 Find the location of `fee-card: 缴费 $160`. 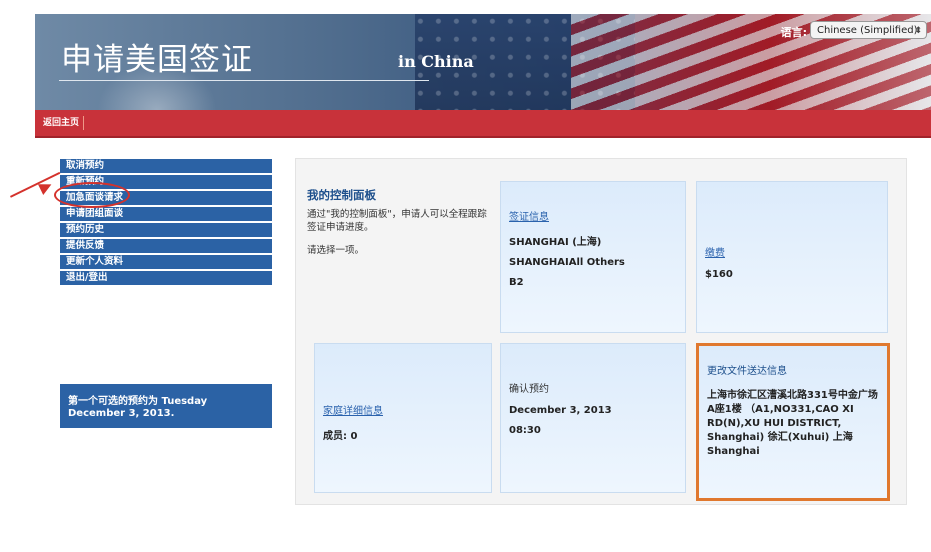

fee-card: 缴费 $160 is located at coordinates (792, 257).